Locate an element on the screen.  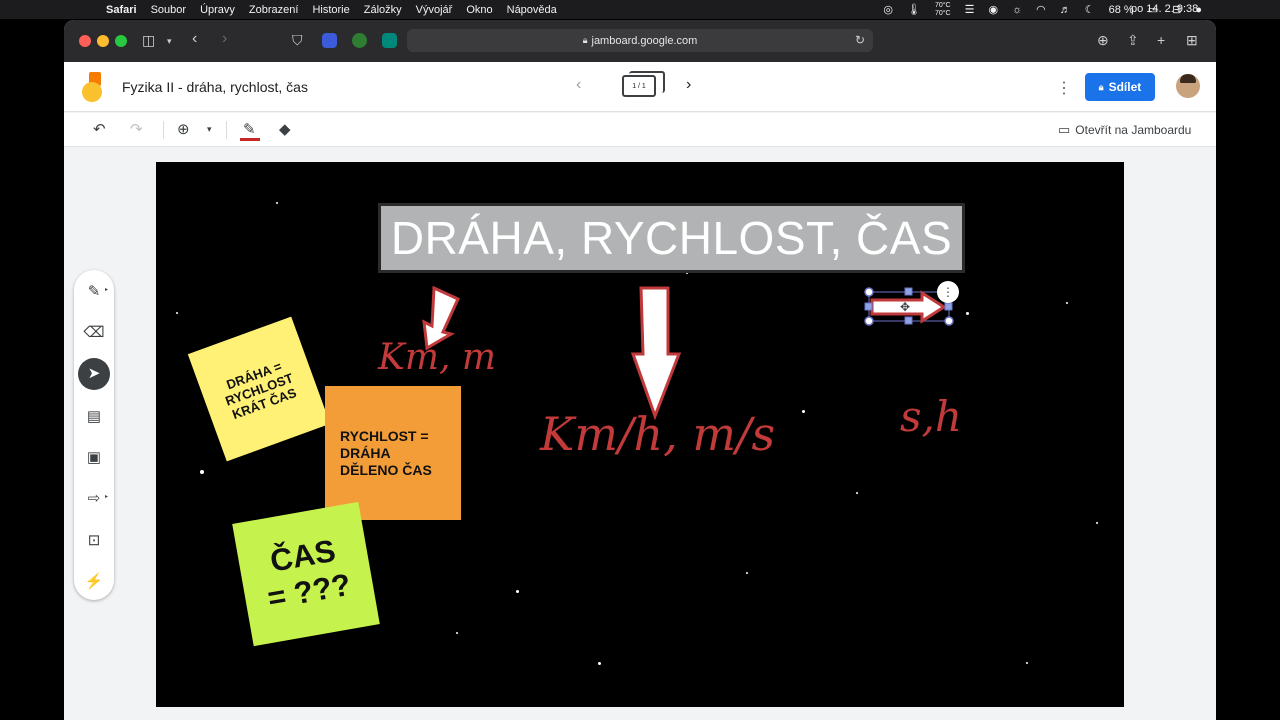
address-bar: 🔒︎ jamboard.google.com ↻ is located at coordinates (640, 40).